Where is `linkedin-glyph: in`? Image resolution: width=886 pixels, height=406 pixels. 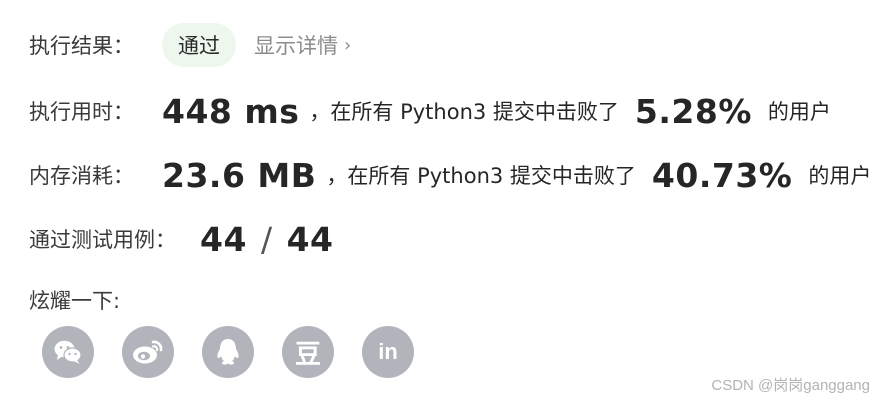 linkedin-glyph: in is located at coordinates (388, 351).